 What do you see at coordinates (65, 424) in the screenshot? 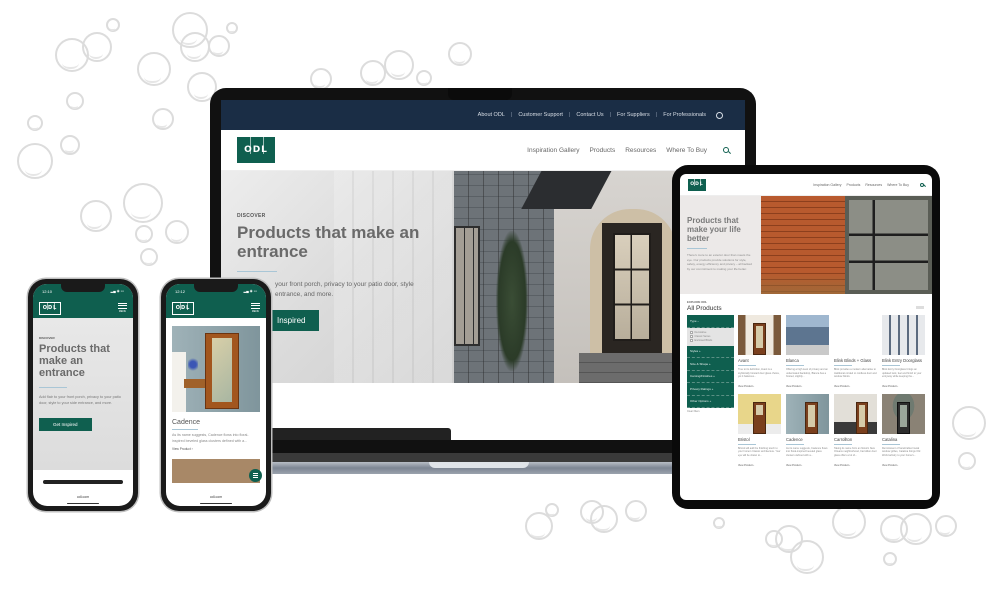
I see `get-inspired-button: Get Inspired` at bounding box center [65, 424].